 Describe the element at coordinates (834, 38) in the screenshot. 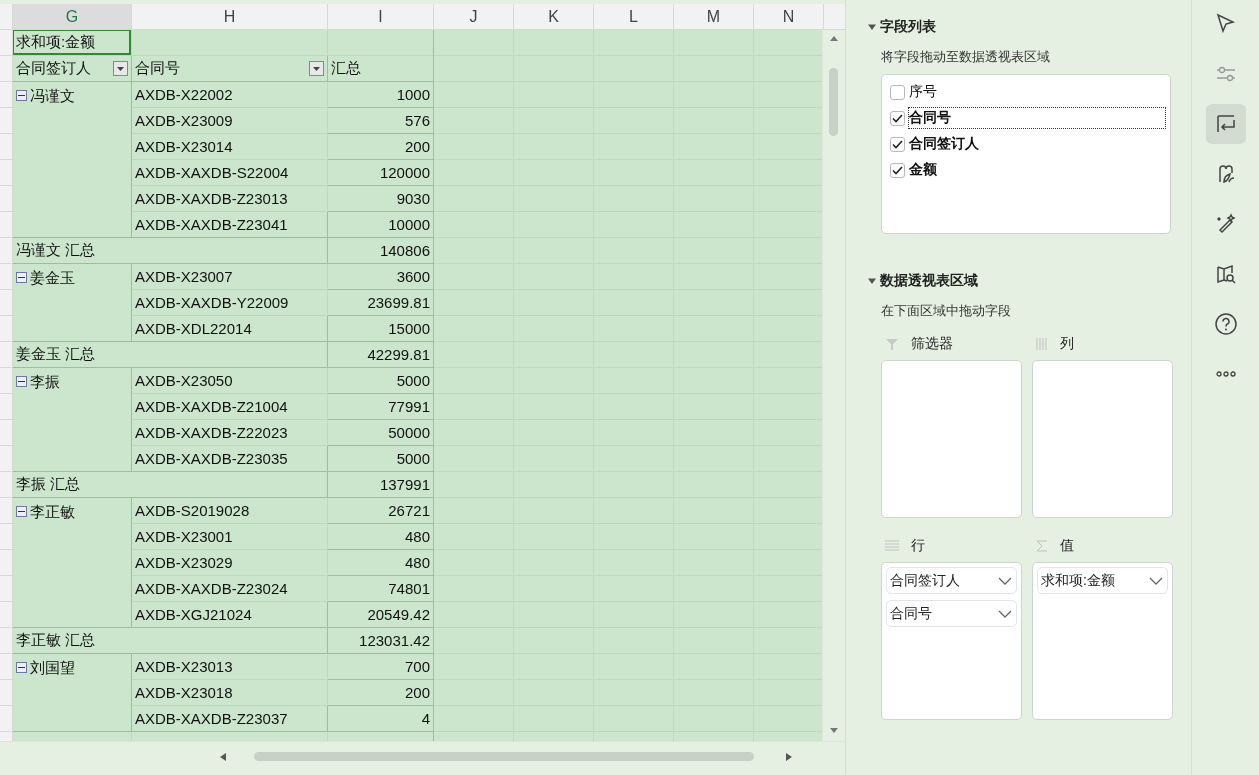

I see `scroll-up-icon` at that location.